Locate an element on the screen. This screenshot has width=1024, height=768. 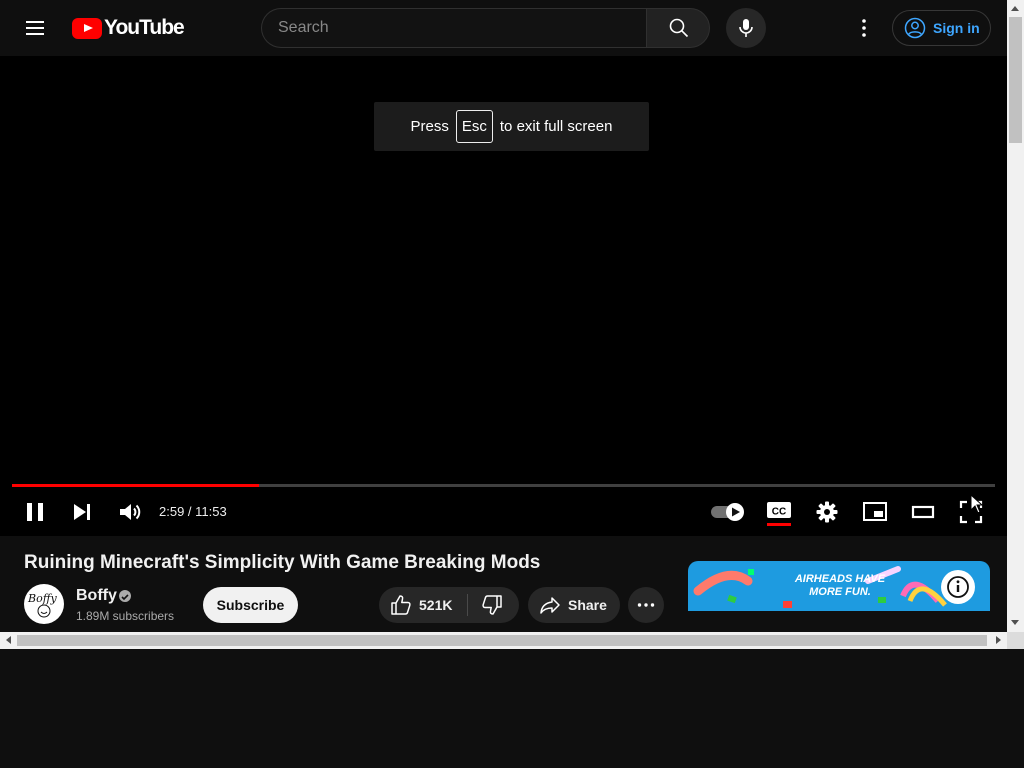
microphone-icon is located at coordinates (746, 28).